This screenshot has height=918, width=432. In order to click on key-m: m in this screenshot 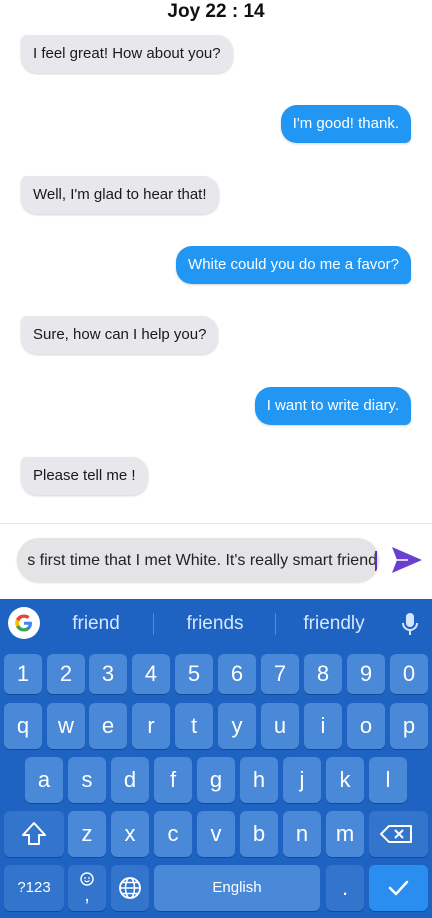, I will do `click(345, 834)`.